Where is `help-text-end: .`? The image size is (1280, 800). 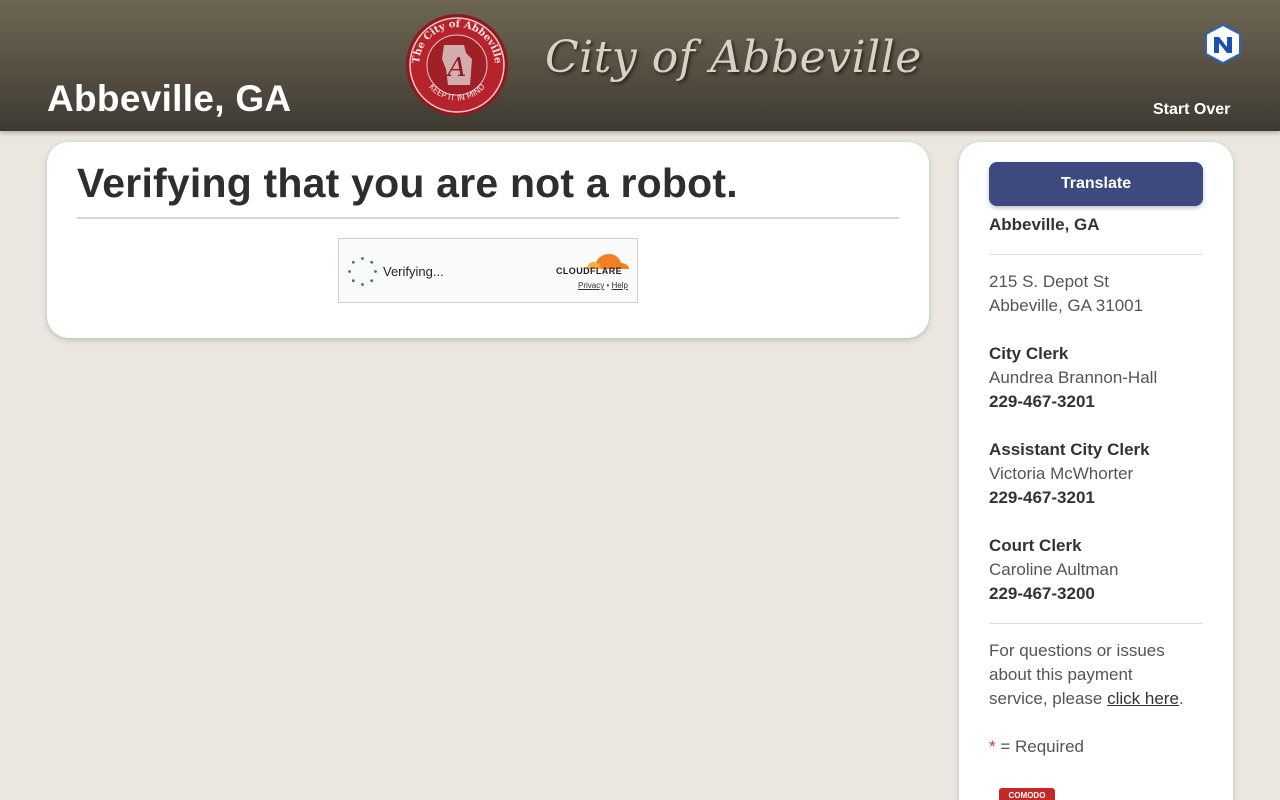
help-text-end: . is located at coordinates (1181, 698).